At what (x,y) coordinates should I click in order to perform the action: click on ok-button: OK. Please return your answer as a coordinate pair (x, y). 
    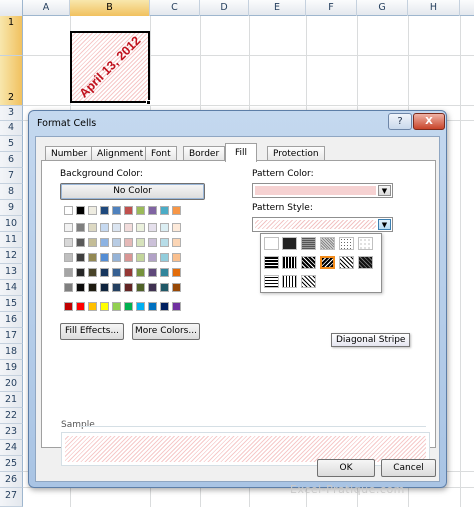
    Looking at the image, I should click on (346, 468).